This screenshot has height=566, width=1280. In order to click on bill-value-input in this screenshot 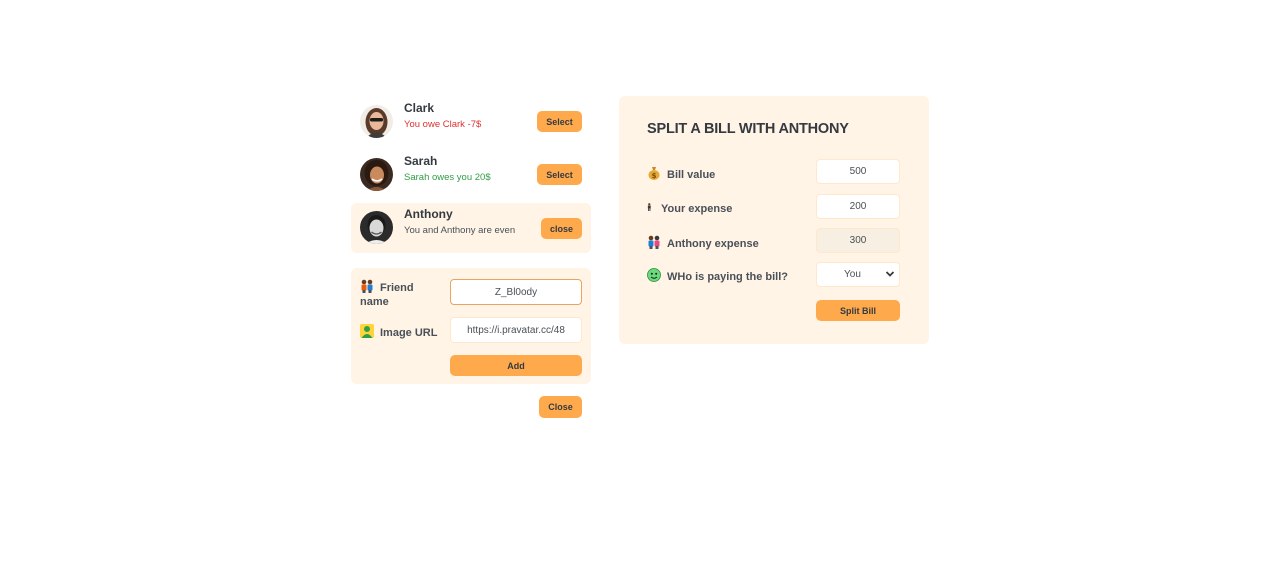, I will do `click(858, 171)`.